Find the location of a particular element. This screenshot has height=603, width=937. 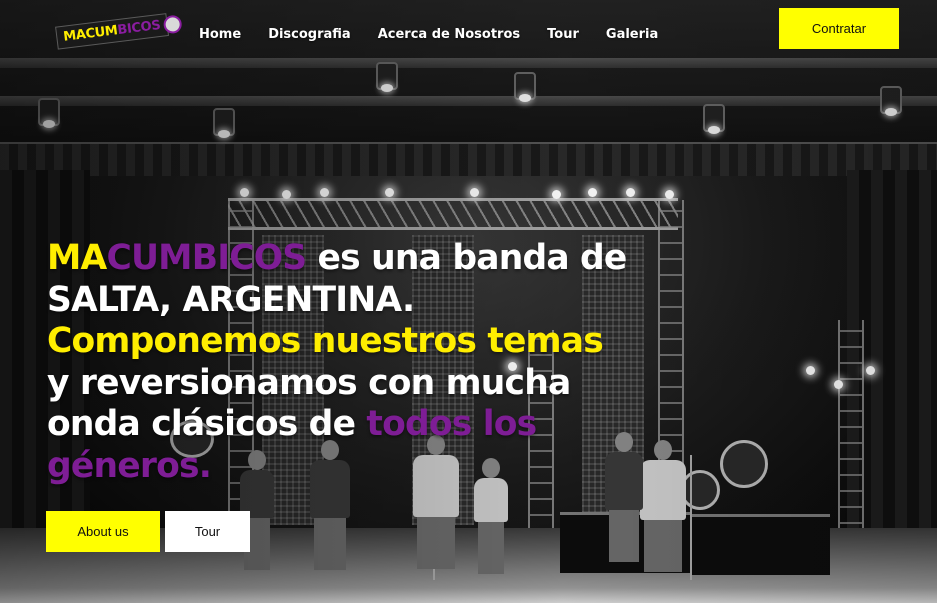

hero-line-2: SALTA, ARGENTINA. is located at coordinates (231, 299).